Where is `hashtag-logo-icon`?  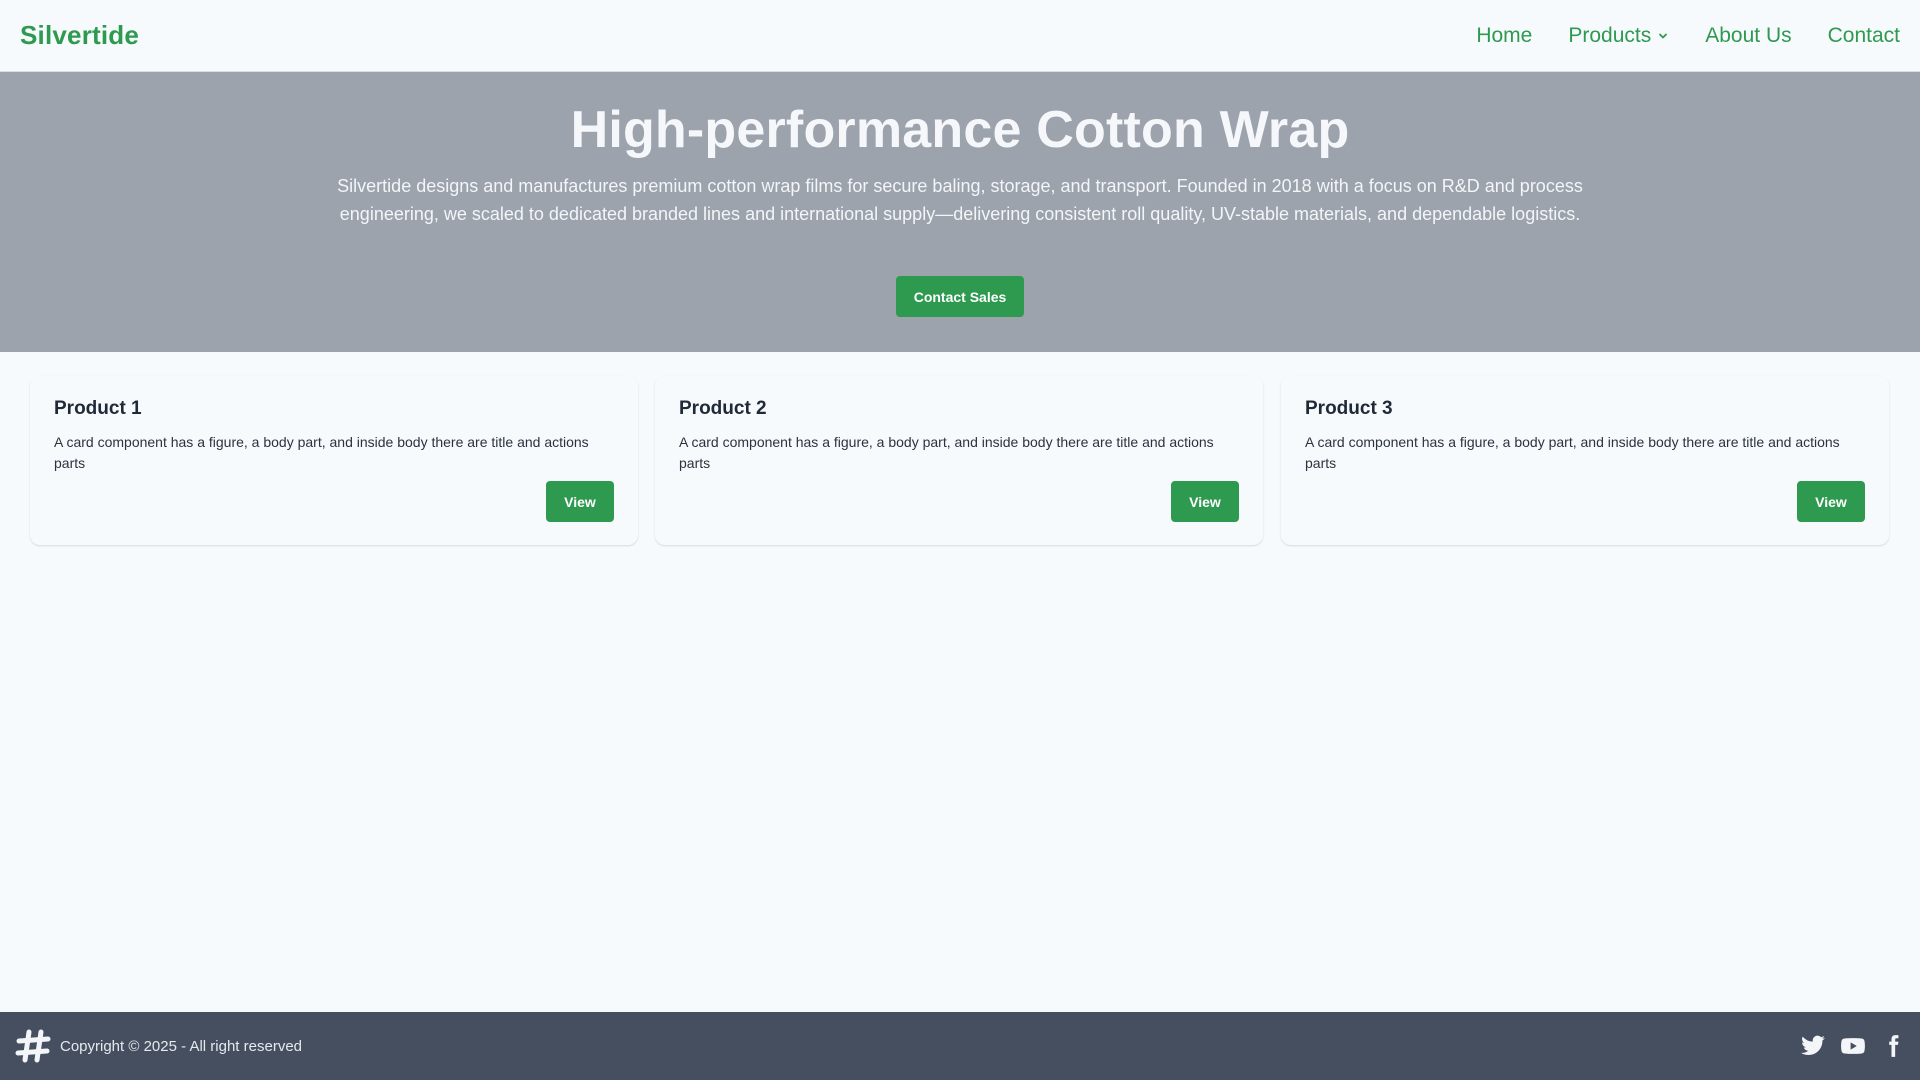 hashtag-logo-icon is located at coordinates (33, 1046).